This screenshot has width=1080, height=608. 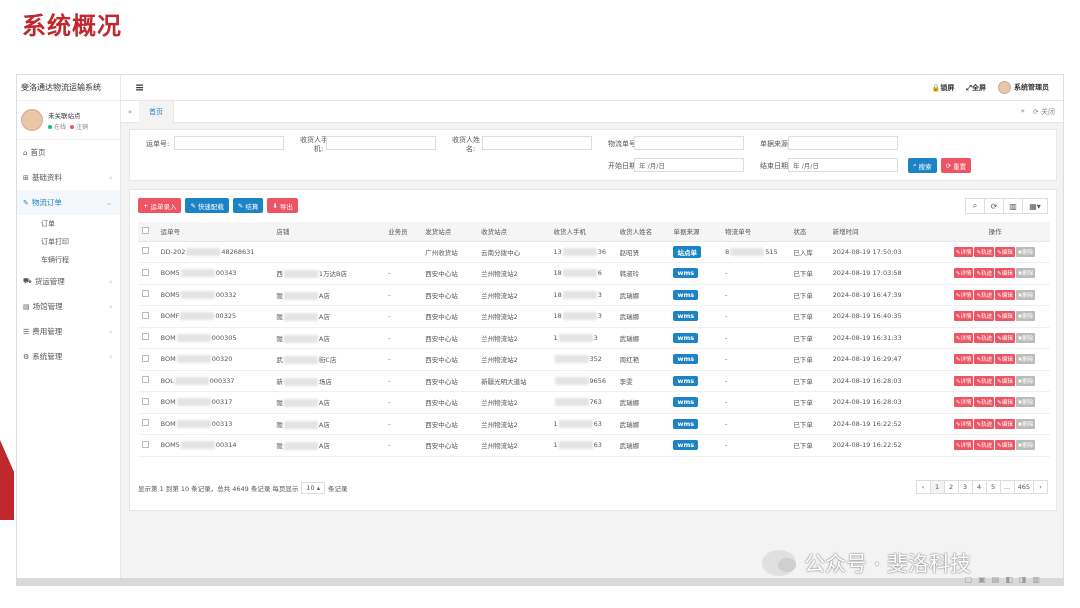 I want to click on page-button: 5, so click(x=993, y=487).